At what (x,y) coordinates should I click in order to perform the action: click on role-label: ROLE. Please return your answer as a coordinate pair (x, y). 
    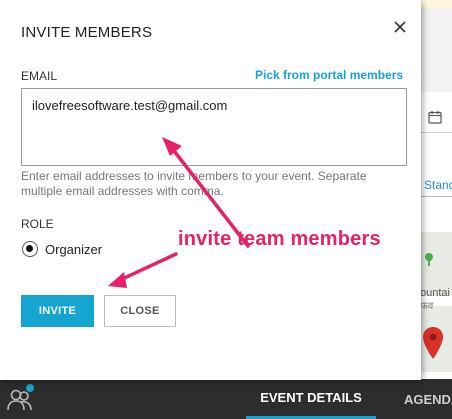
    Looking at the image, I should click on (37, 224).